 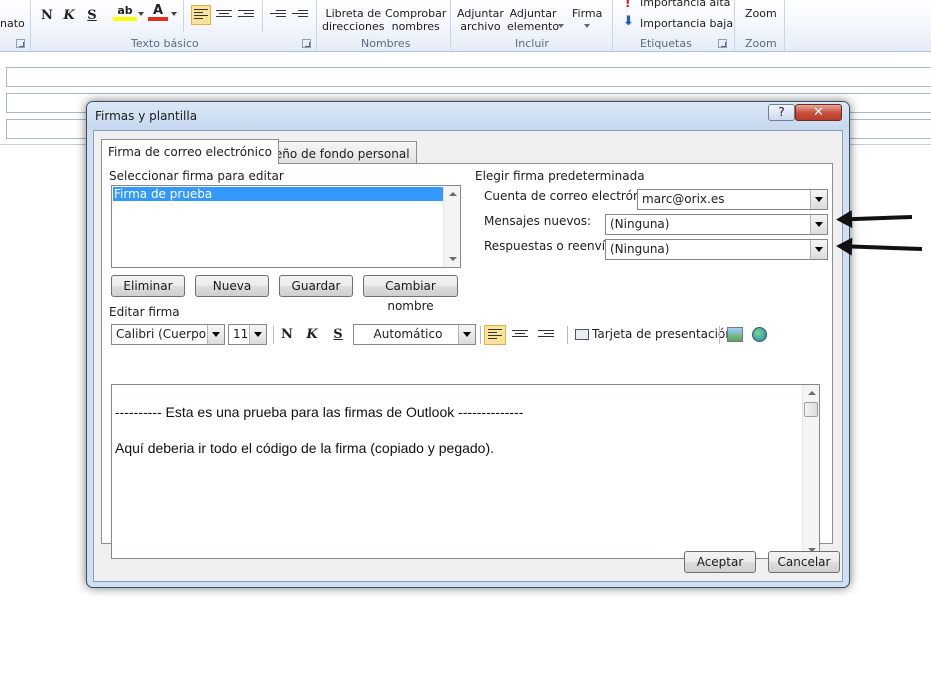 What do you see at coordinates (316, 286) in the screenshot?
I see `save-button: Guardar` at bounding box center [316, 286].